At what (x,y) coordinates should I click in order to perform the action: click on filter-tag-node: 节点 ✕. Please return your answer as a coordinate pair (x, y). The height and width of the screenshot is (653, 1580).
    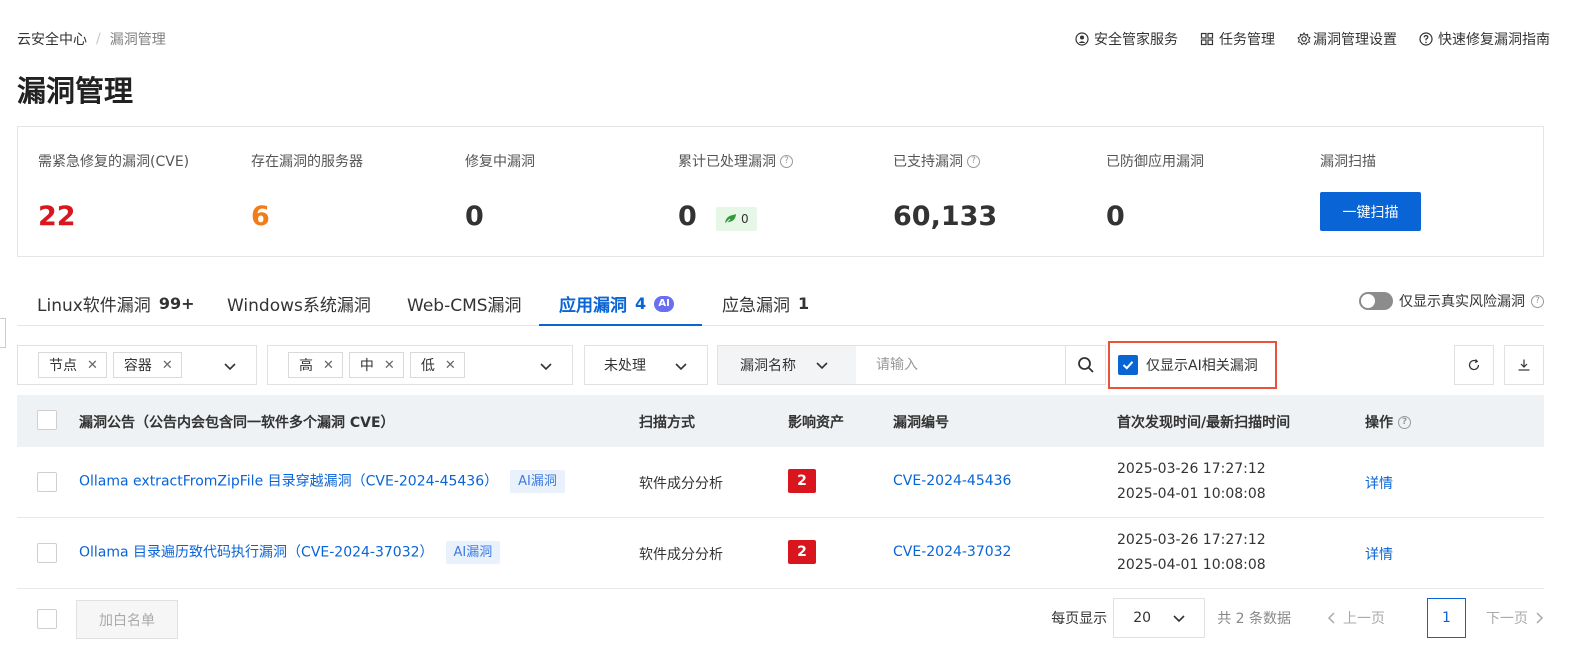
    Looking at the image, I should click on (72, 365).